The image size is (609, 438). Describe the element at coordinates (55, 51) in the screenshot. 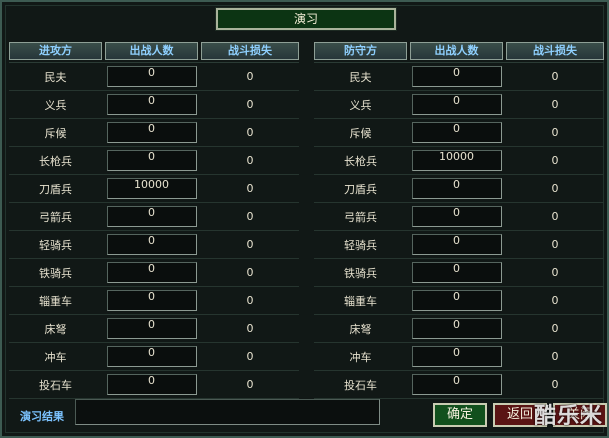

I see `attacker-header-side: 进攻方` at that location.